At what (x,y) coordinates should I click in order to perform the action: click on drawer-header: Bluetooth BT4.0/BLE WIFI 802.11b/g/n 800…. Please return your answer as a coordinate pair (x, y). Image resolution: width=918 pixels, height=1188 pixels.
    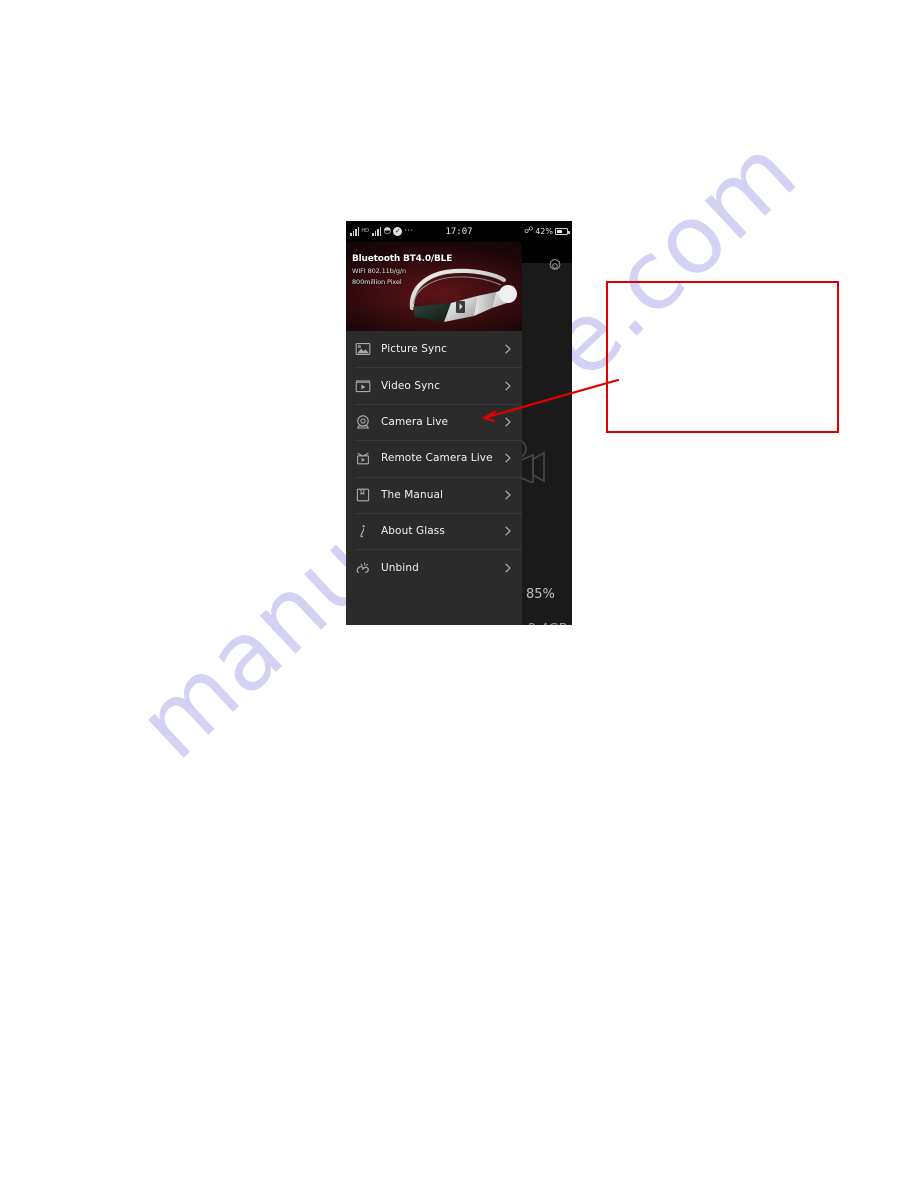
    Looking at the image, I should click on (434, 286).